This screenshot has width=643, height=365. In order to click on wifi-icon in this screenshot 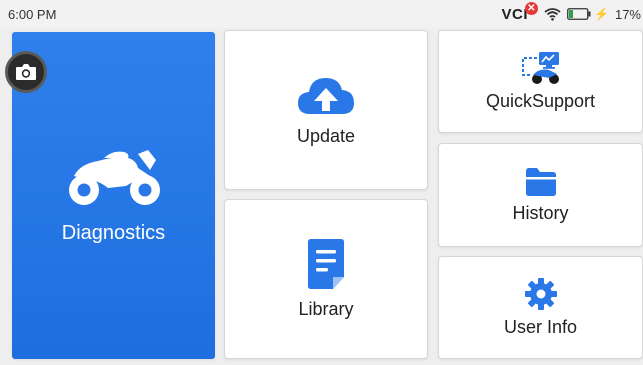, I will do `click(552, 14)`.